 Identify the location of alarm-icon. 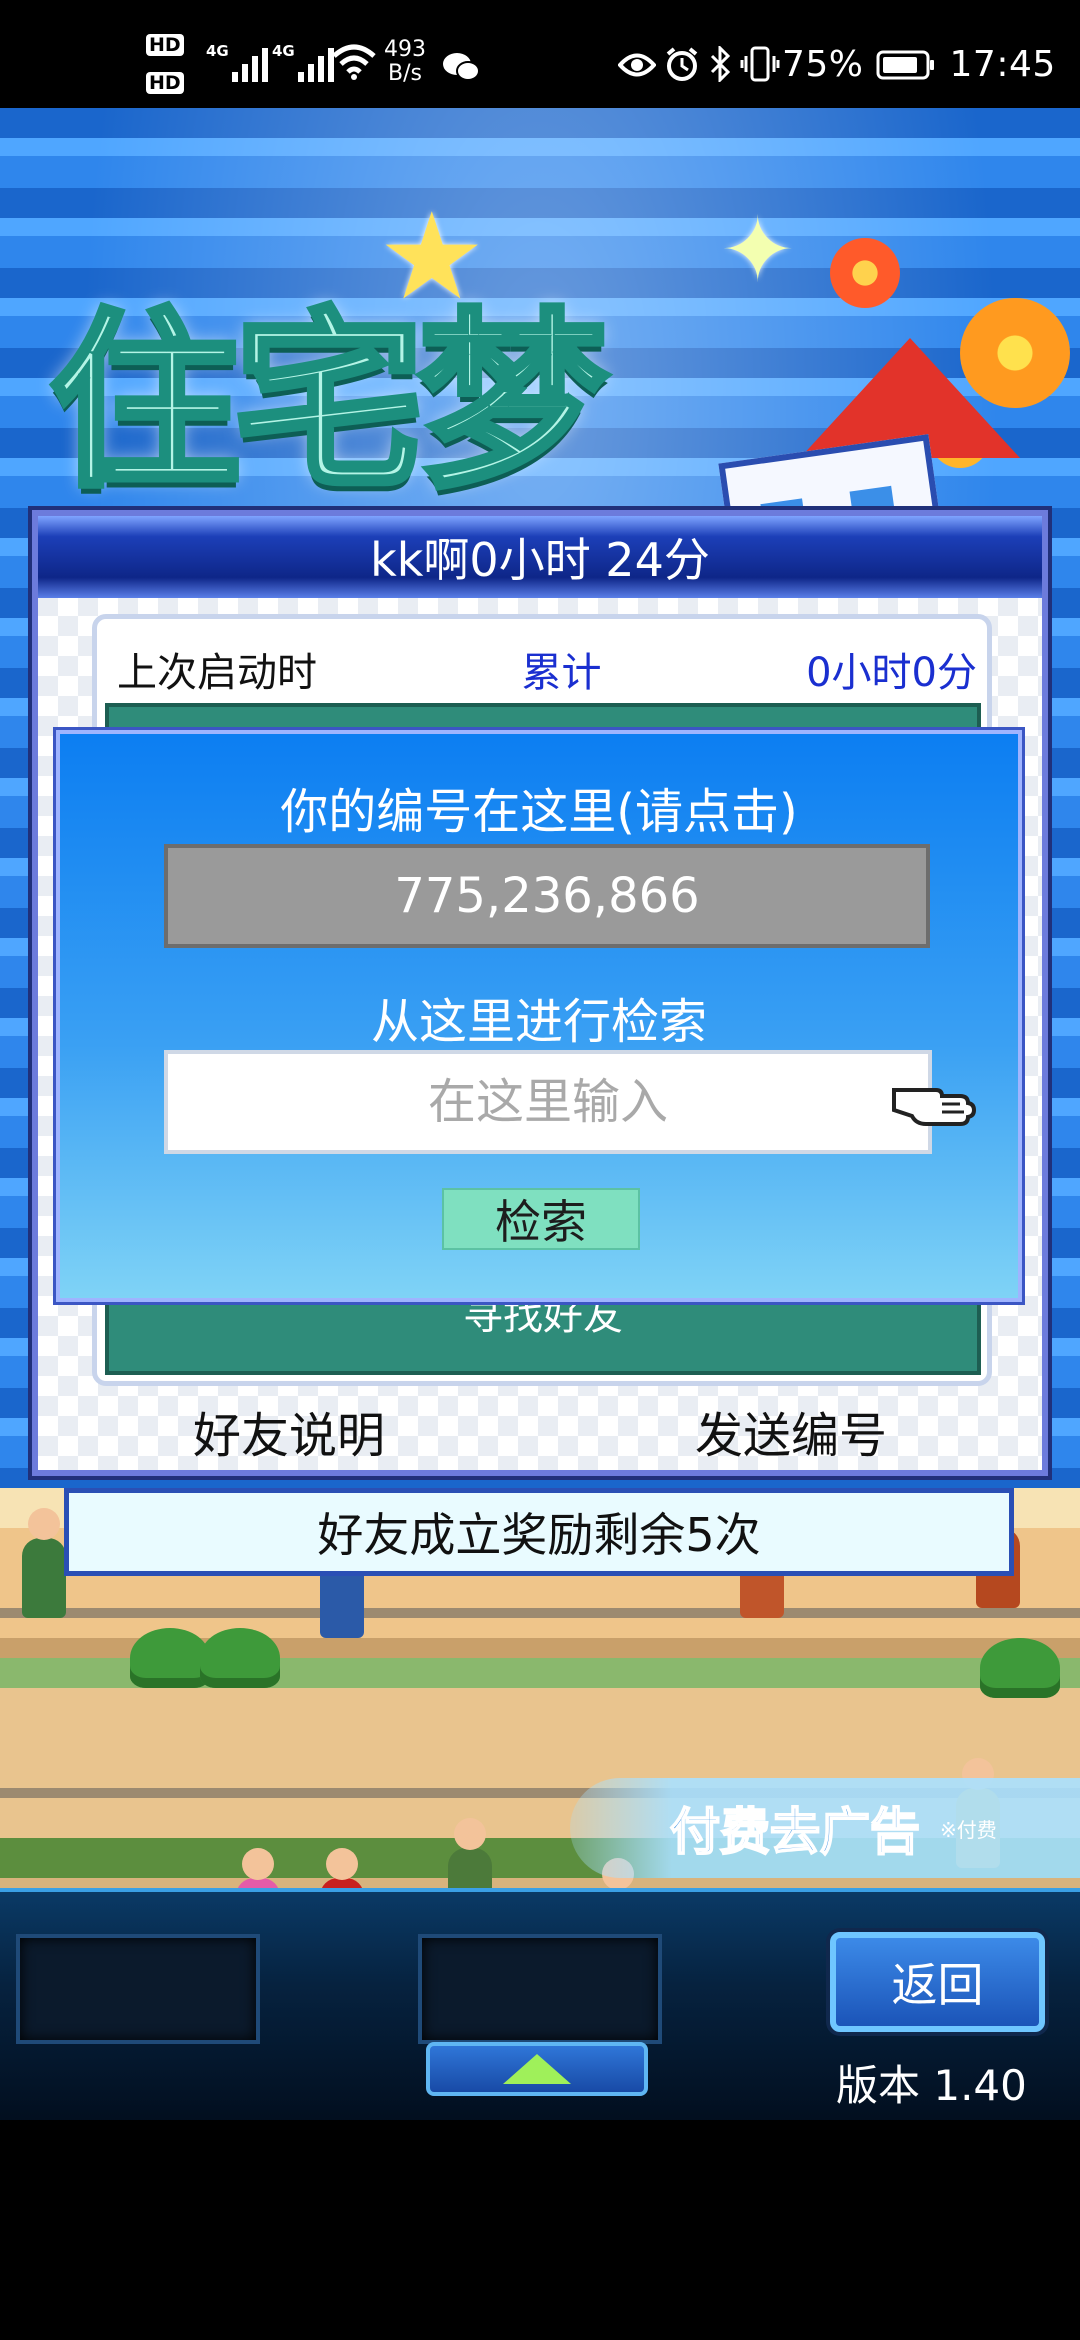
(682, 64).